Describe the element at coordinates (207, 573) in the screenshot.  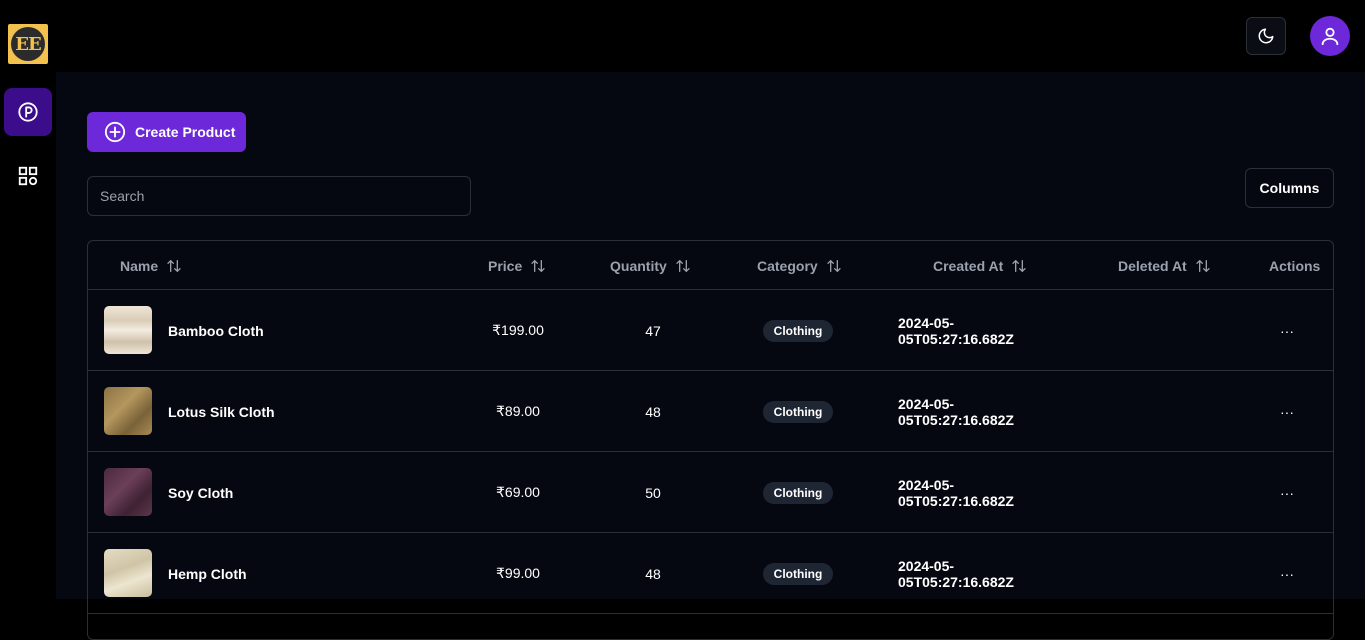
I see `product-name: Hemp Cloth` at that location.